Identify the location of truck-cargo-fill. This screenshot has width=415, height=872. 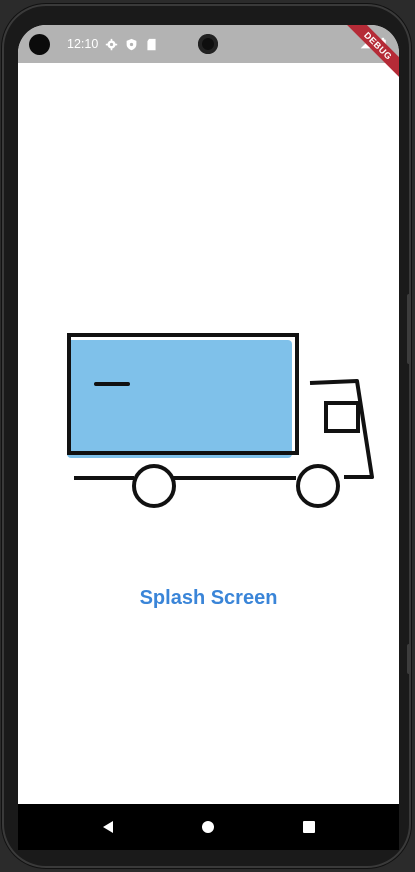
(179, 399).